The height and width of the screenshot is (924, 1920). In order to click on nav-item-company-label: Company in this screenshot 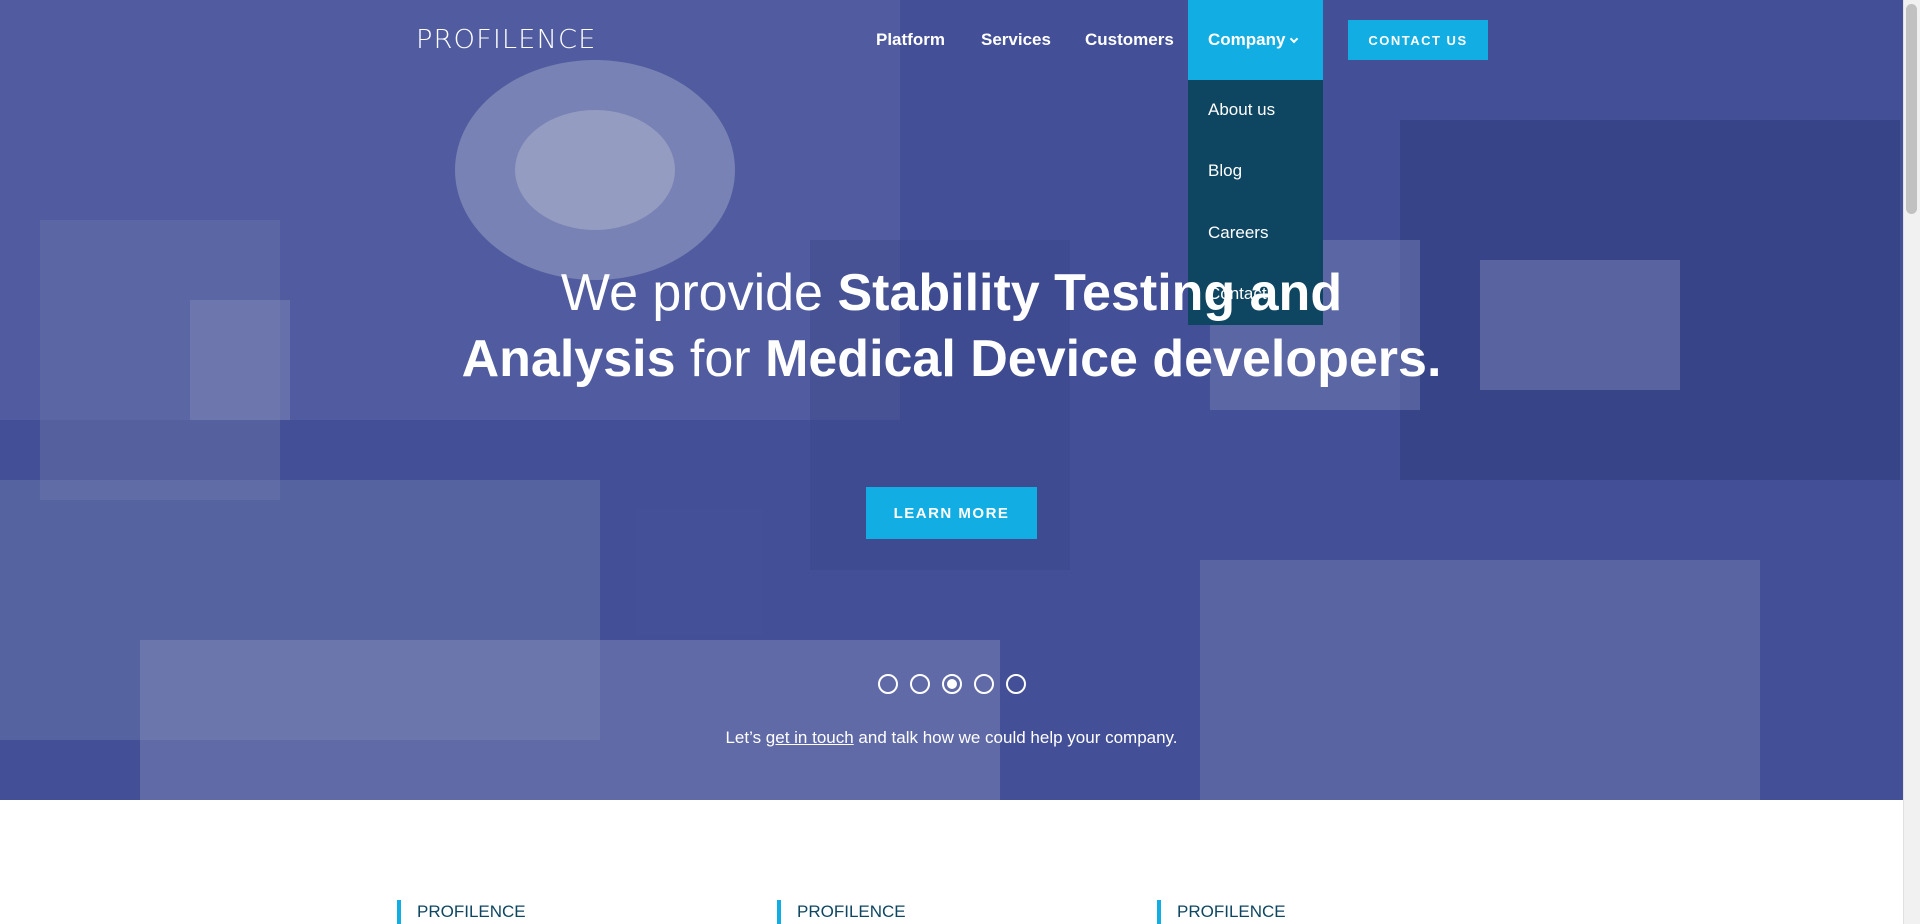, I will do `click(1247, 39)`.